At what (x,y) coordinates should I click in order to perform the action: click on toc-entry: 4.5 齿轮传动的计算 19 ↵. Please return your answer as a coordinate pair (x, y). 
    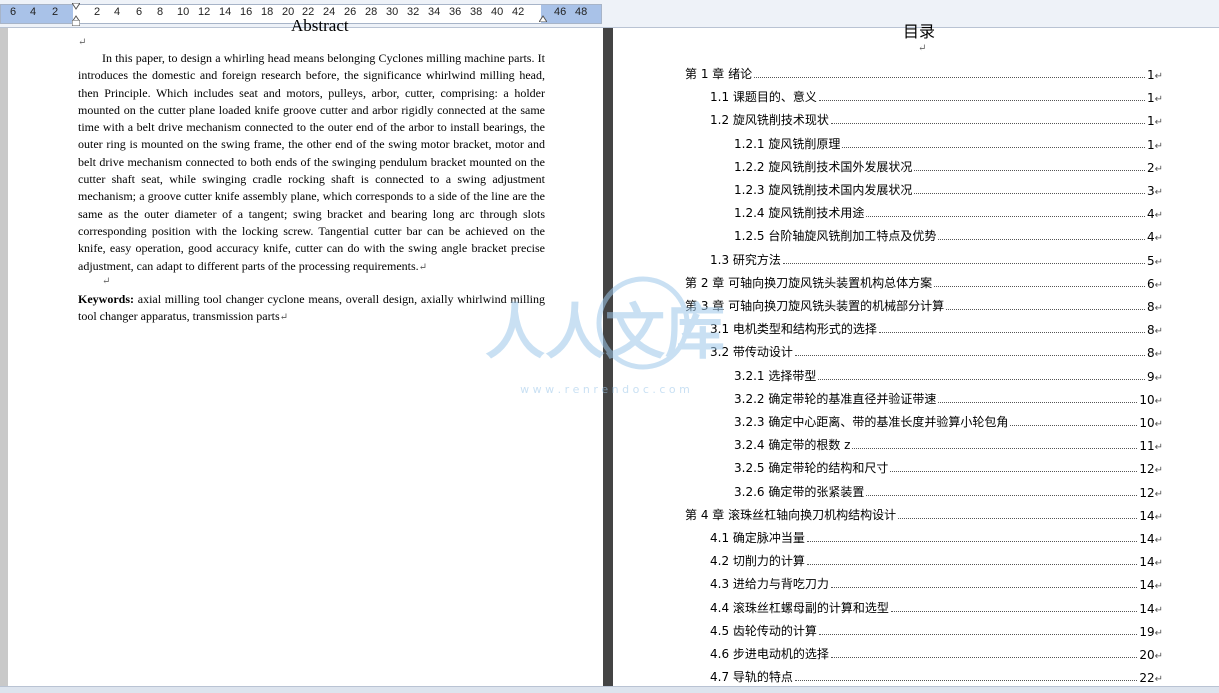
    Looking at the image, I should click on (936, 630).